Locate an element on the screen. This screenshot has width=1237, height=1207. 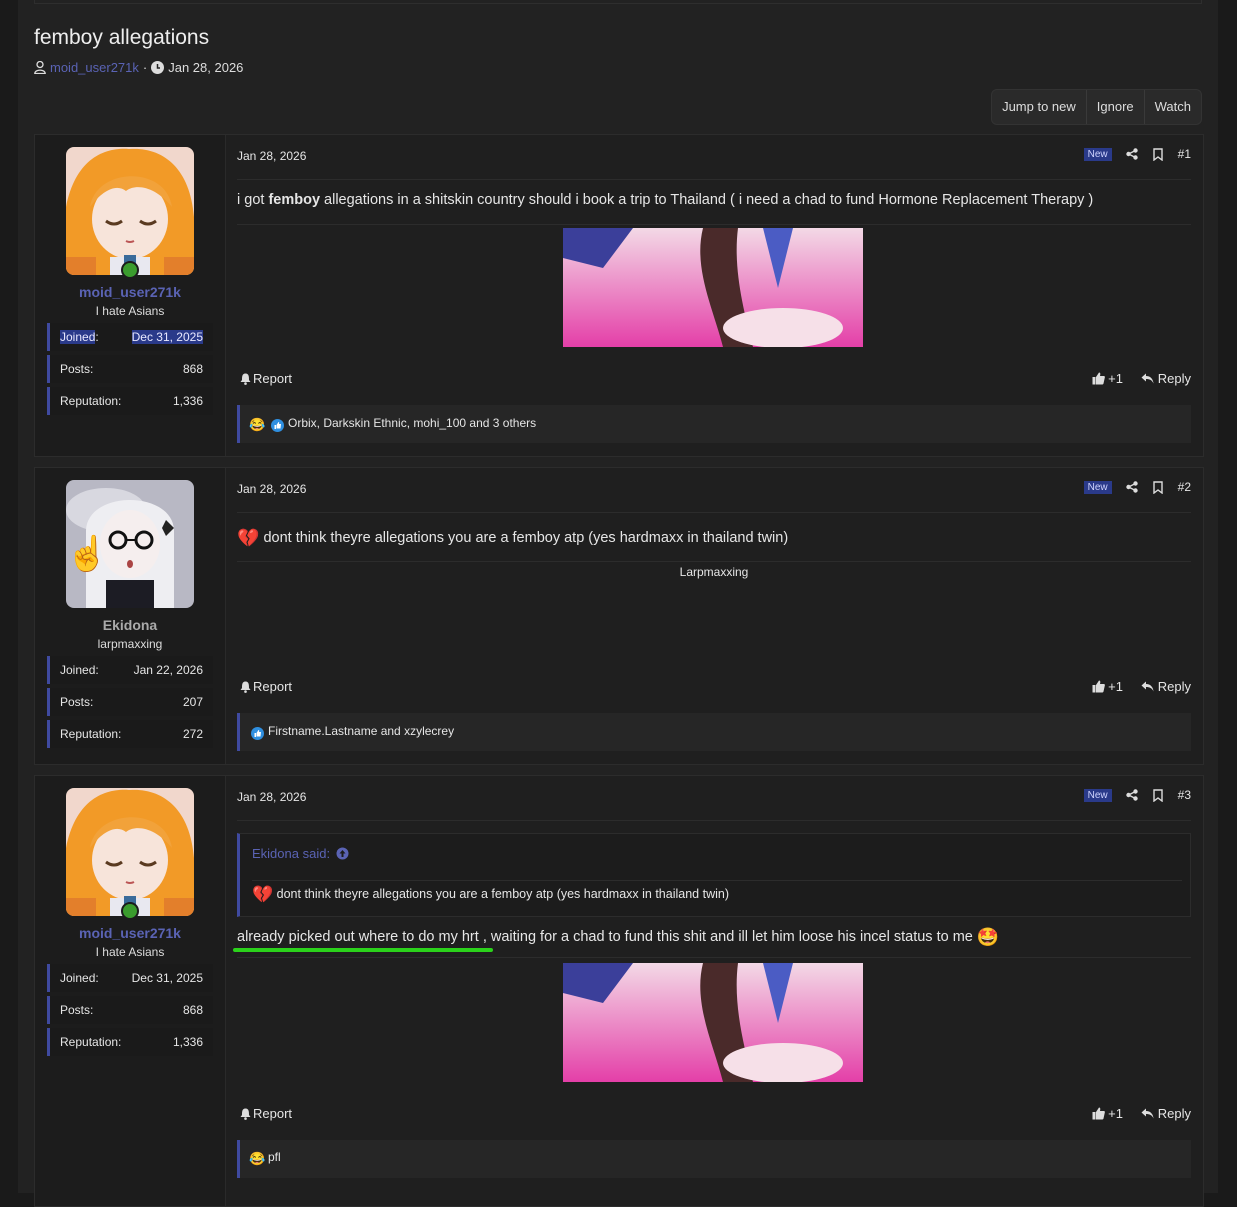
arrow-up-circle-icon is located at coordinates (342, 853).